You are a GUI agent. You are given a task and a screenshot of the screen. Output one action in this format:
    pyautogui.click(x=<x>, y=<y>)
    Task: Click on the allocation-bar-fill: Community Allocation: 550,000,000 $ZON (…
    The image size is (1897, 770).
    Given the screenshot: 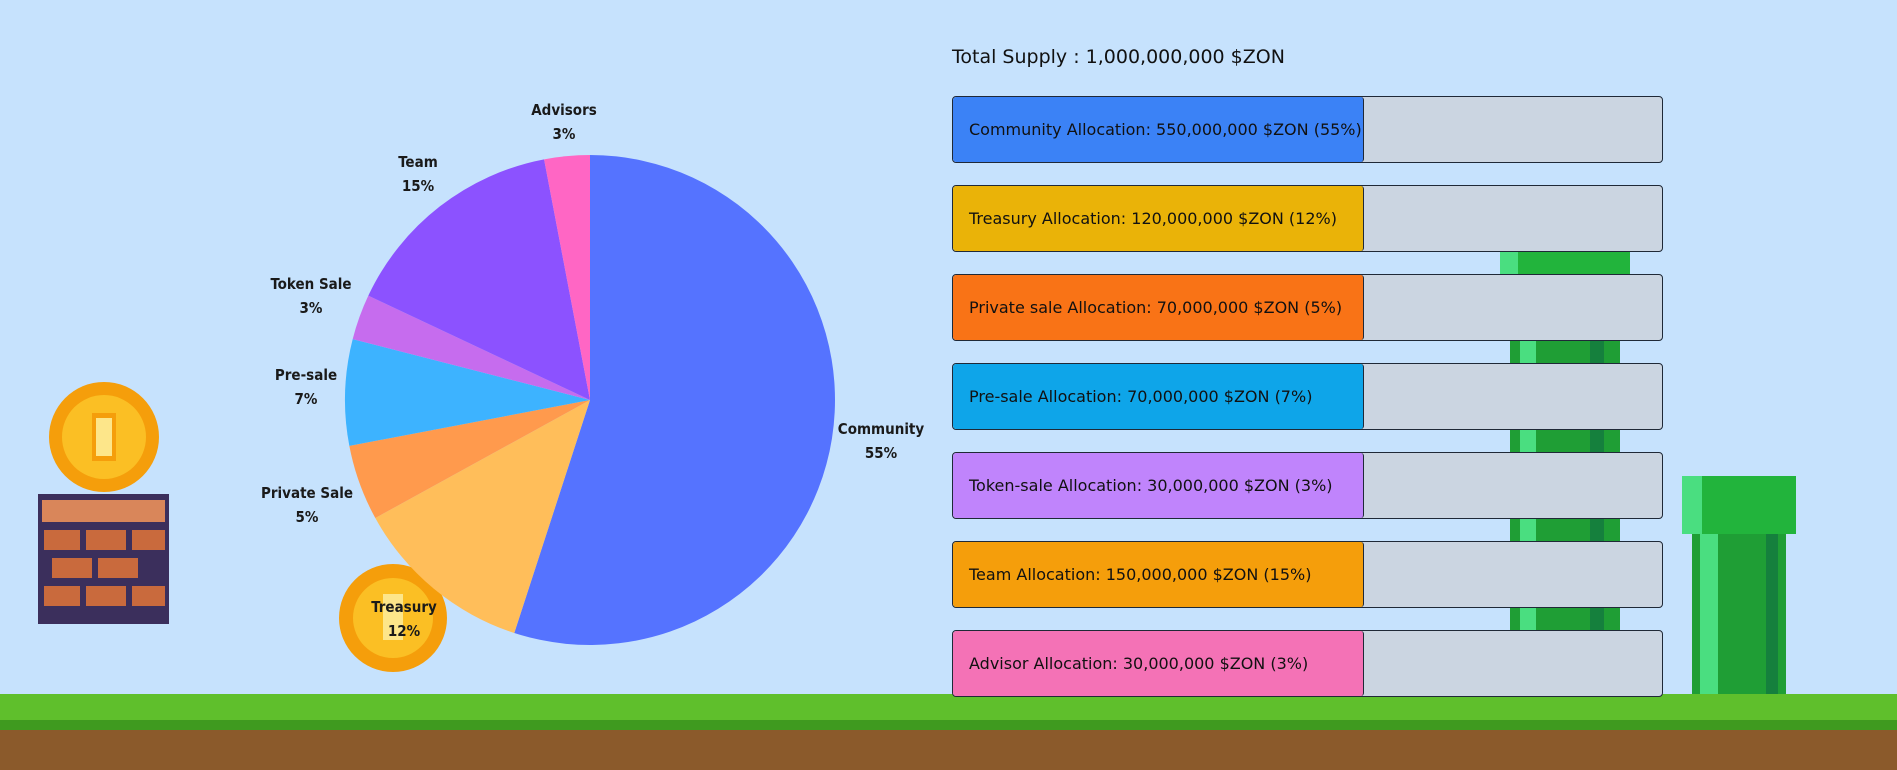 What is the action you would take?
    pyautogui.click(x=1159, y=129)
    